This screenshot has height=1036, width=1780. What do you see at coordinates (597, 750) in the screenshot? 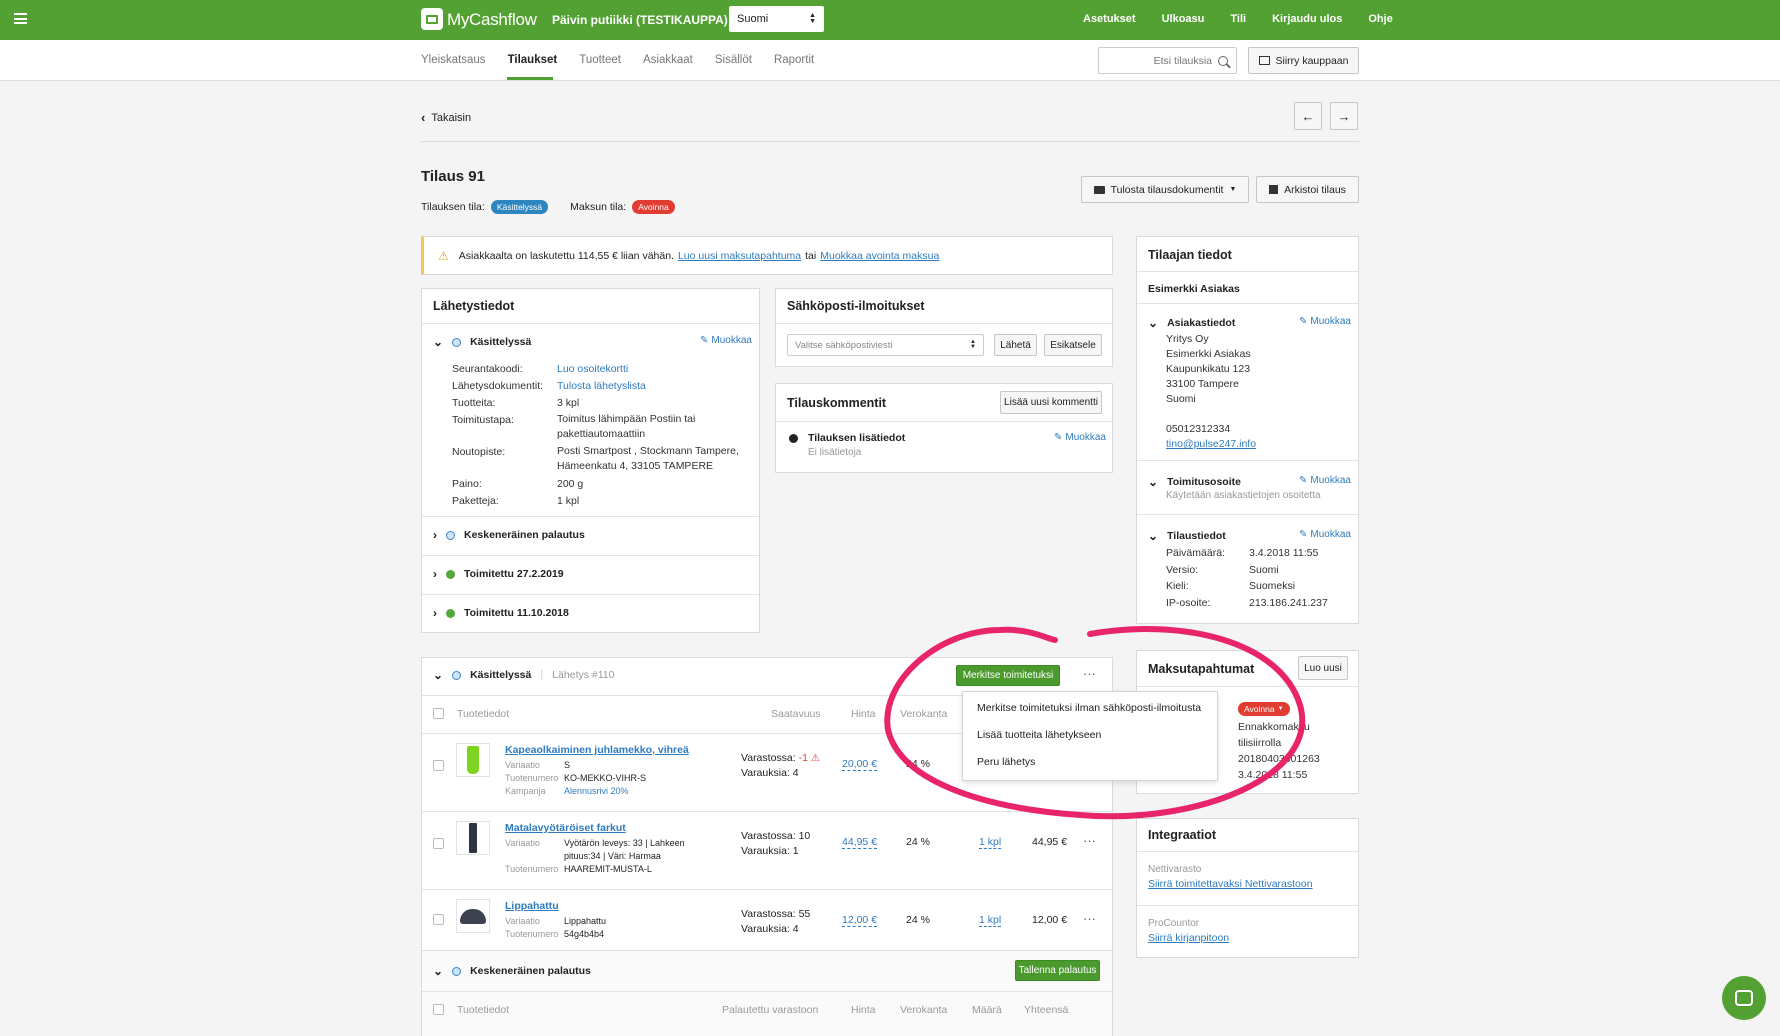
I see `product-name-link: Kapeaolkaiminen juhlamekko, vihreä` at bounding box center [597, 750].